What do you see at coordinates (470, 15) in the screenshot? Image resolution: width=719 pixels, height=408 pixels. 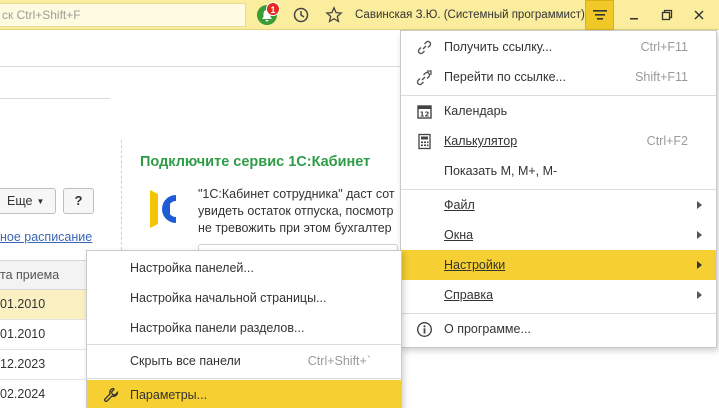 I see `current-user: Савинская З.Ю. (Системный программист)` at bounding box center [470, 15].